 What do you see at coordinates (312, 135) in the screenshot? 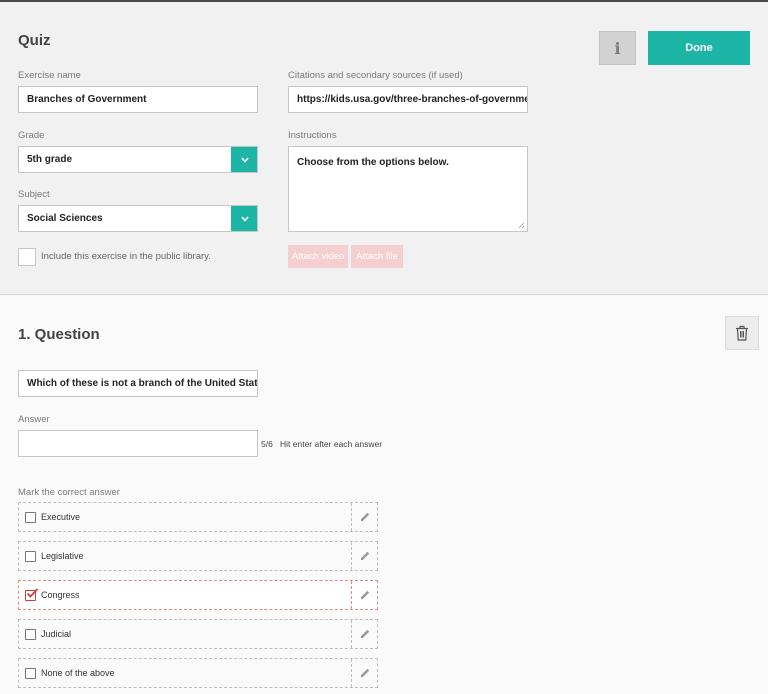
I see `instructions-label: Instructions` at bounding box center [312, 135].